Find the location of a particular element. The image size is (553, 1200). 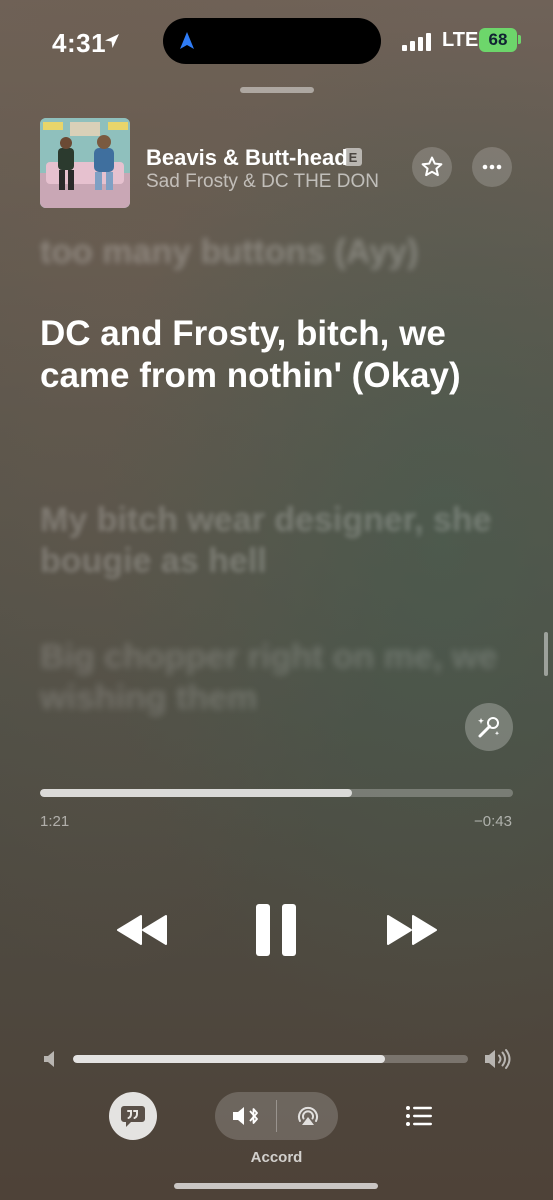

lyrics-button is located at coordinates (133, 1116).